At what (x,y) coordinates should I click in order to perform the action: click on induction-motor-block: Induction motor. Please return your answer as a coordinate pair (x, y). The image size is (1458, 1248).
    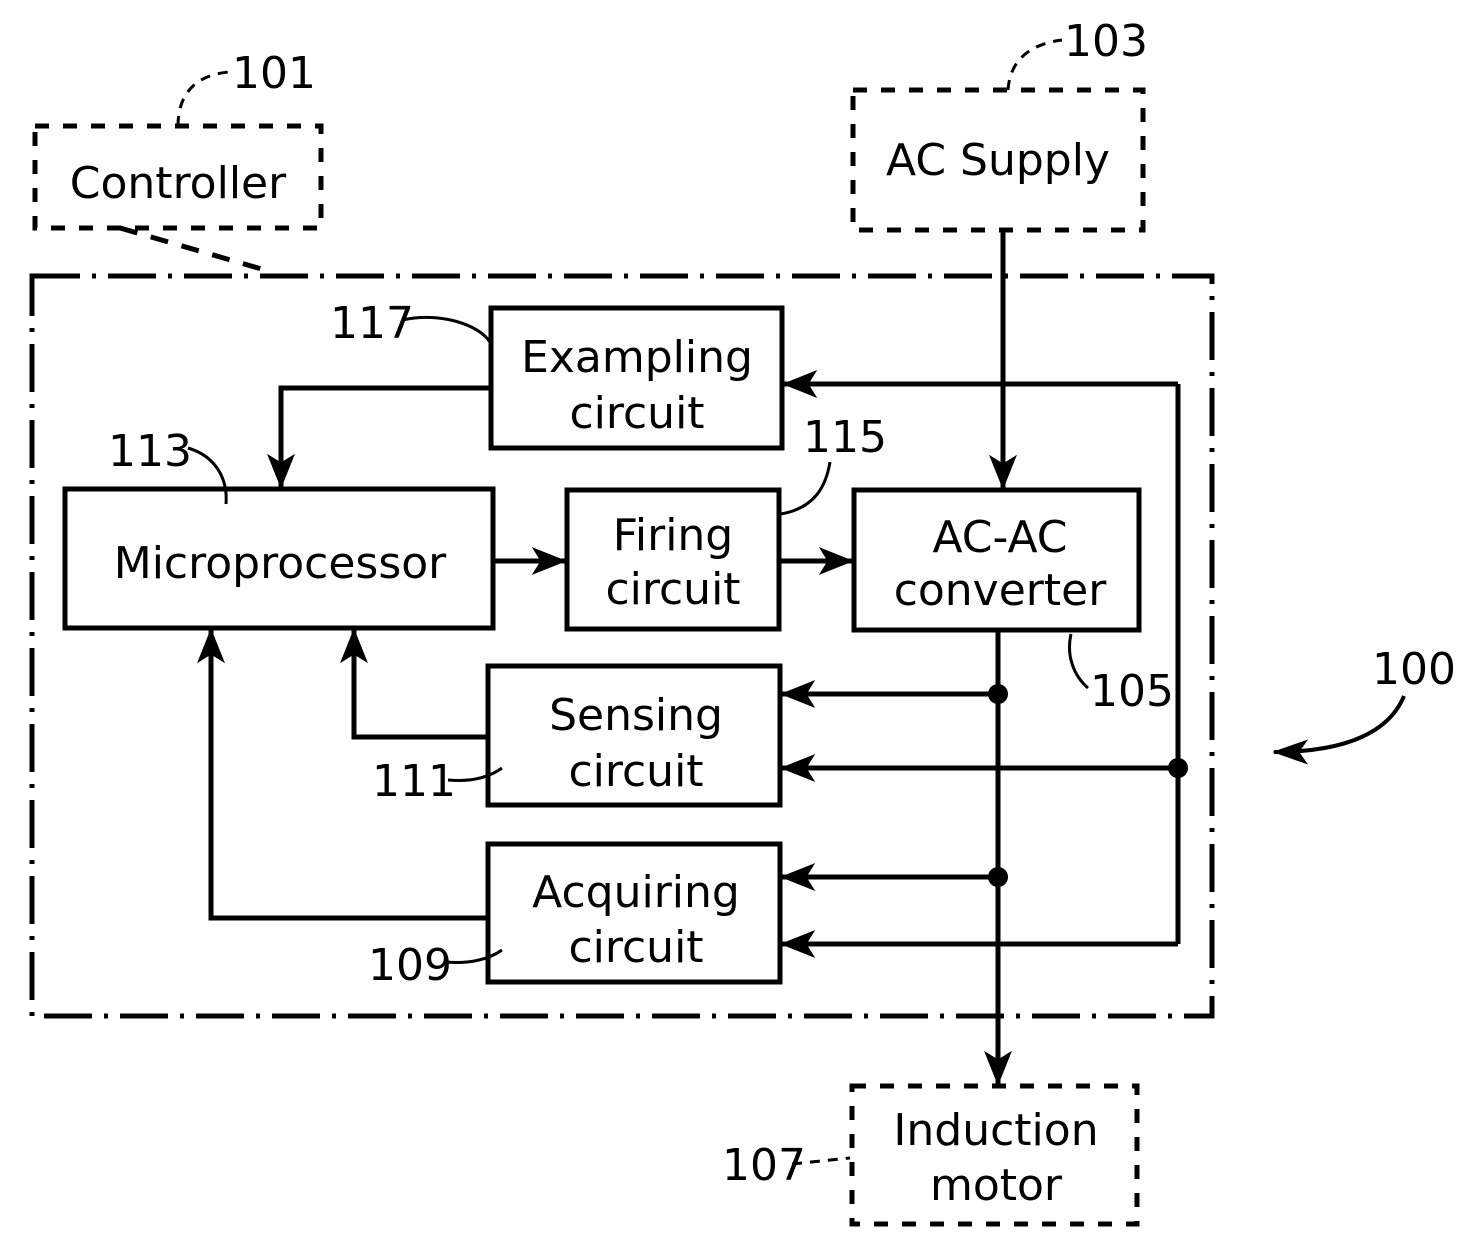
    Looking at the image, I should click on (994, 1155).